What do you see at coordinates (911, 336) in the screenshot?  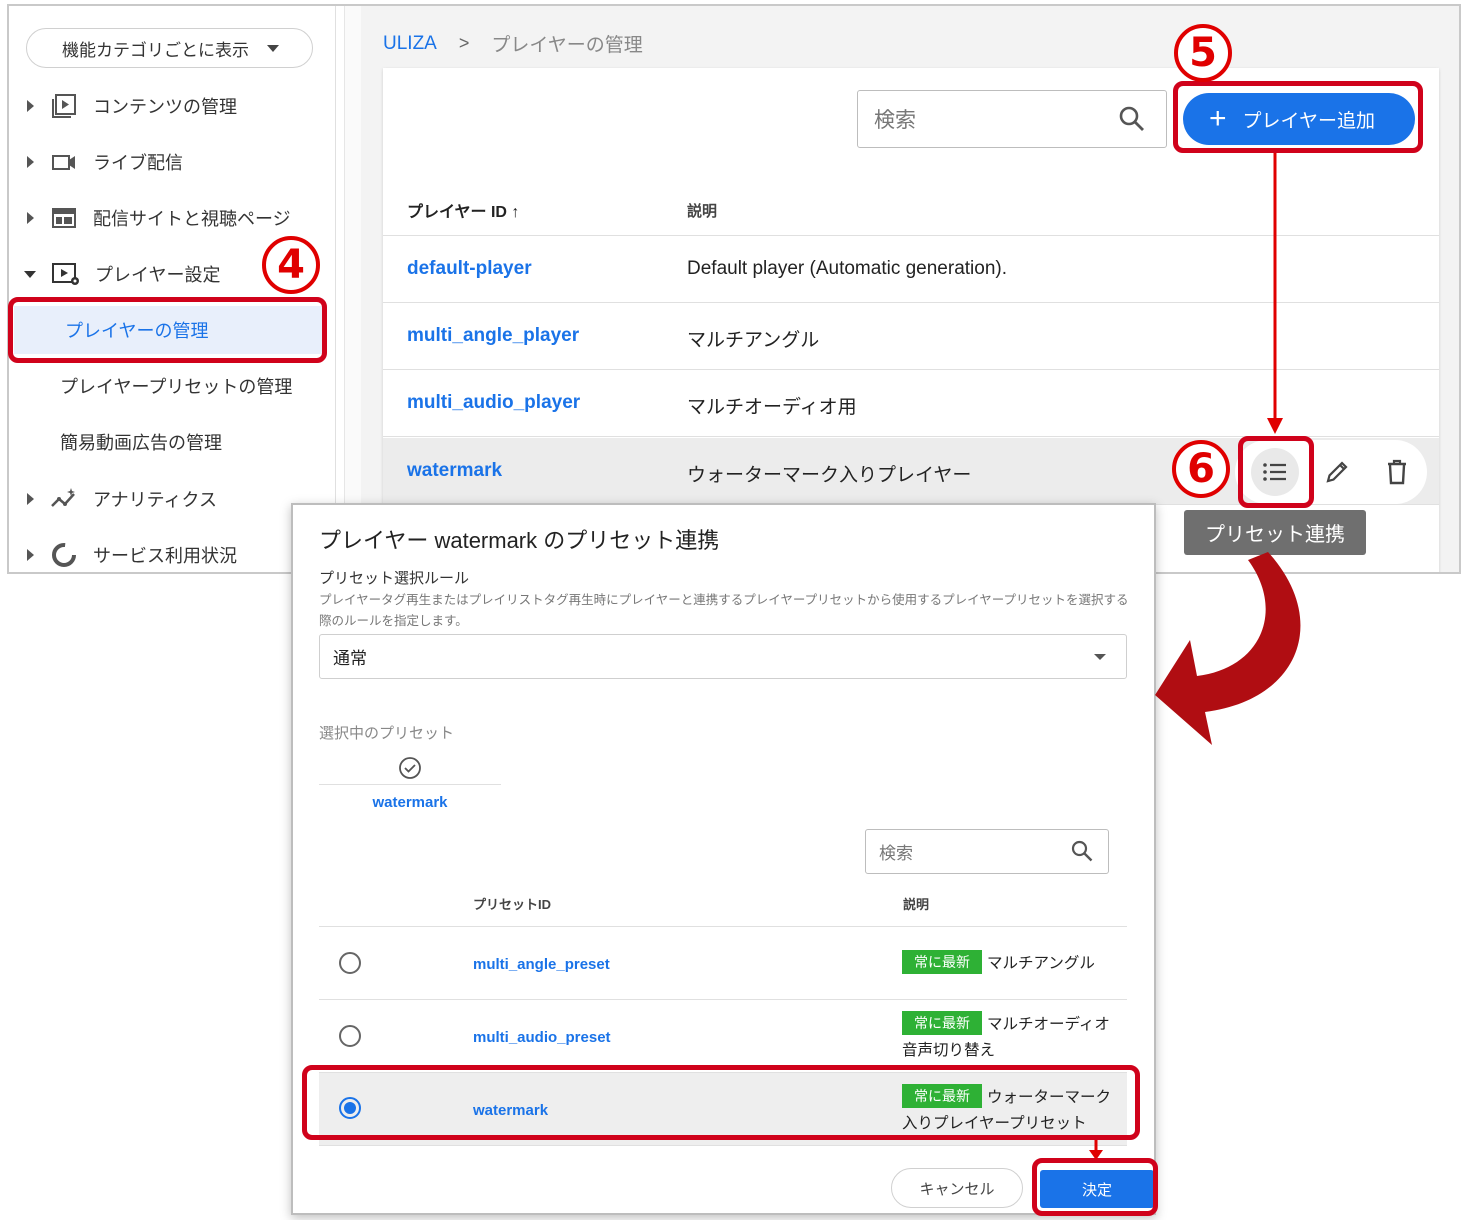 I see `table-row: multi_angle_player マルチアングル` at bounding box center [911, 336].